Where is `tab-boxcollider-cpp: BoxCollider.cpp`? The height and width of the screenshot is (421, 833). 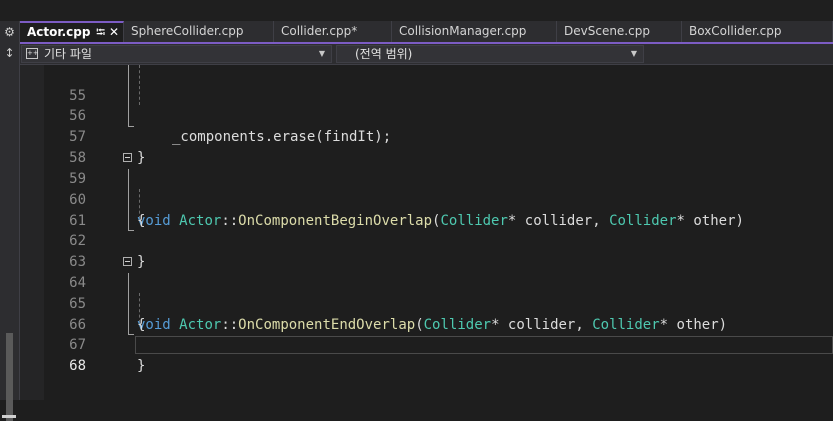
tab-boxcollider-cpp: BoxCollider.cpp is located at coordinates (757, 31).